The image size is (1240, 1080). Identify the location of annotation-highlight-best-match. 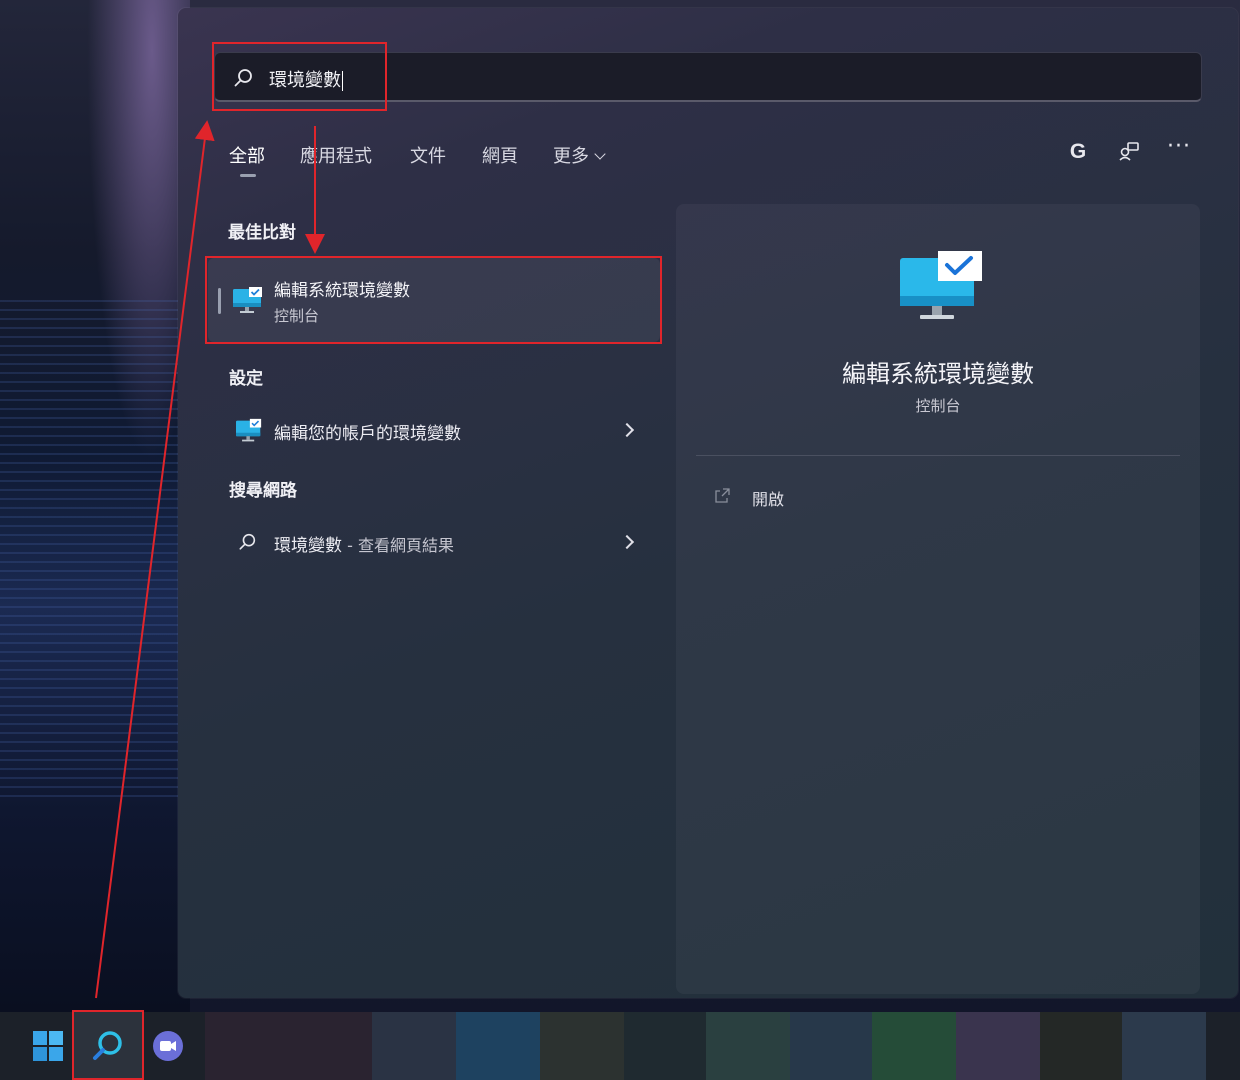
(433, 300).